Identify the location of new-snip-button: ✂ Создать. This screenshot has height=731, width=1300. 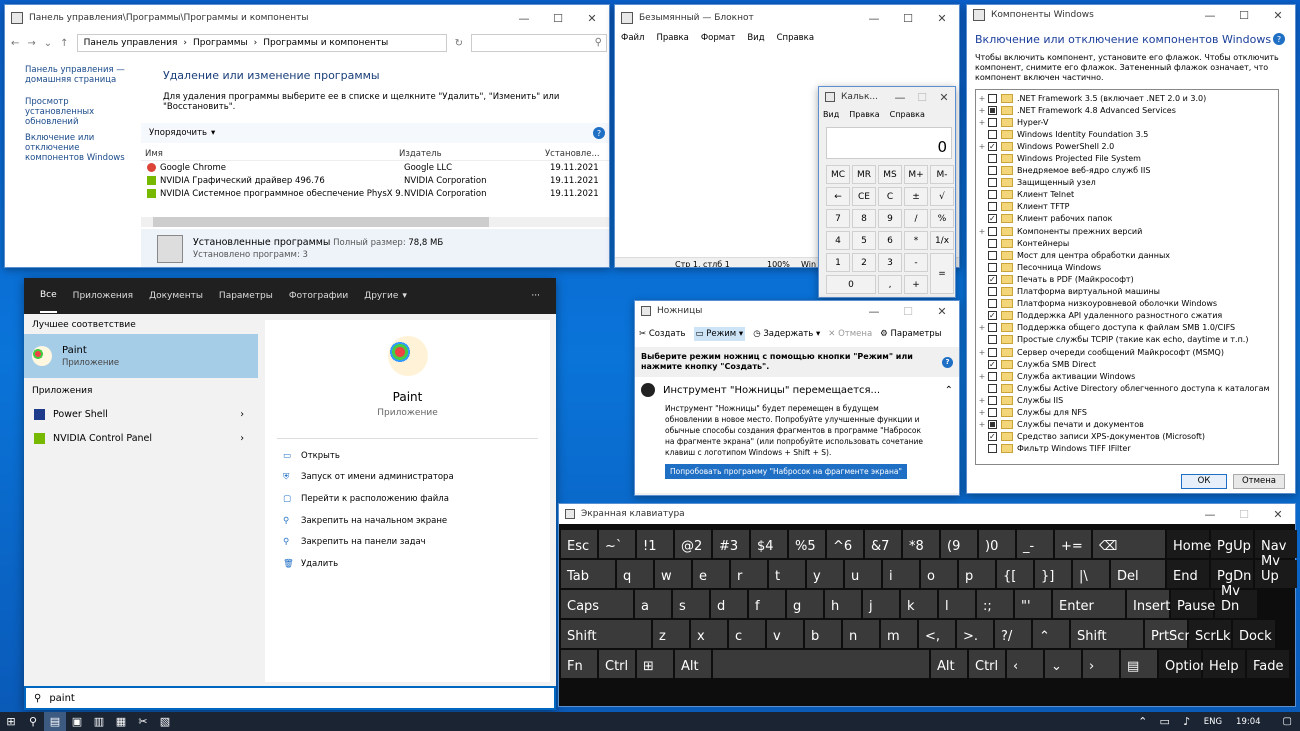
(662, 334).